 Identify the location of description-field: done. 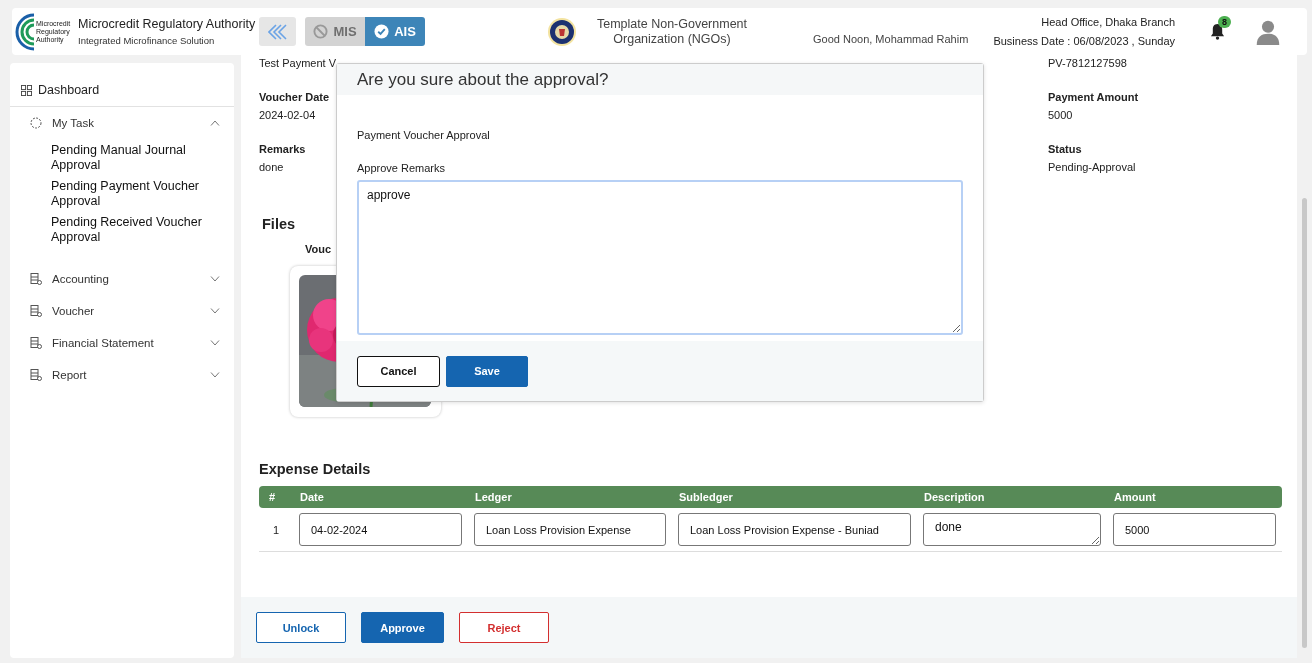
(1012, 529).